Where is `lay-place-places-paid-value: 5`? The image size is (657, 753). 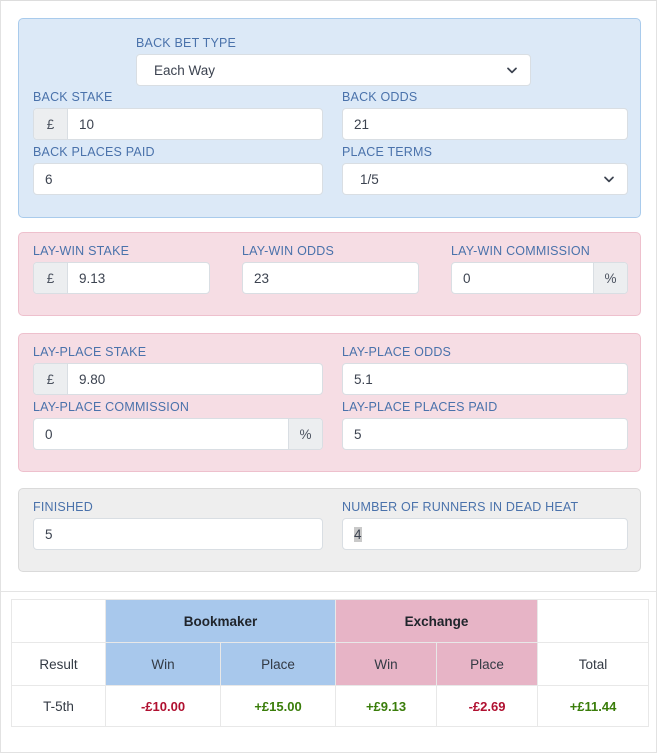
lay-place-places-paid-value: 5 is located at coordinates (485, 434).